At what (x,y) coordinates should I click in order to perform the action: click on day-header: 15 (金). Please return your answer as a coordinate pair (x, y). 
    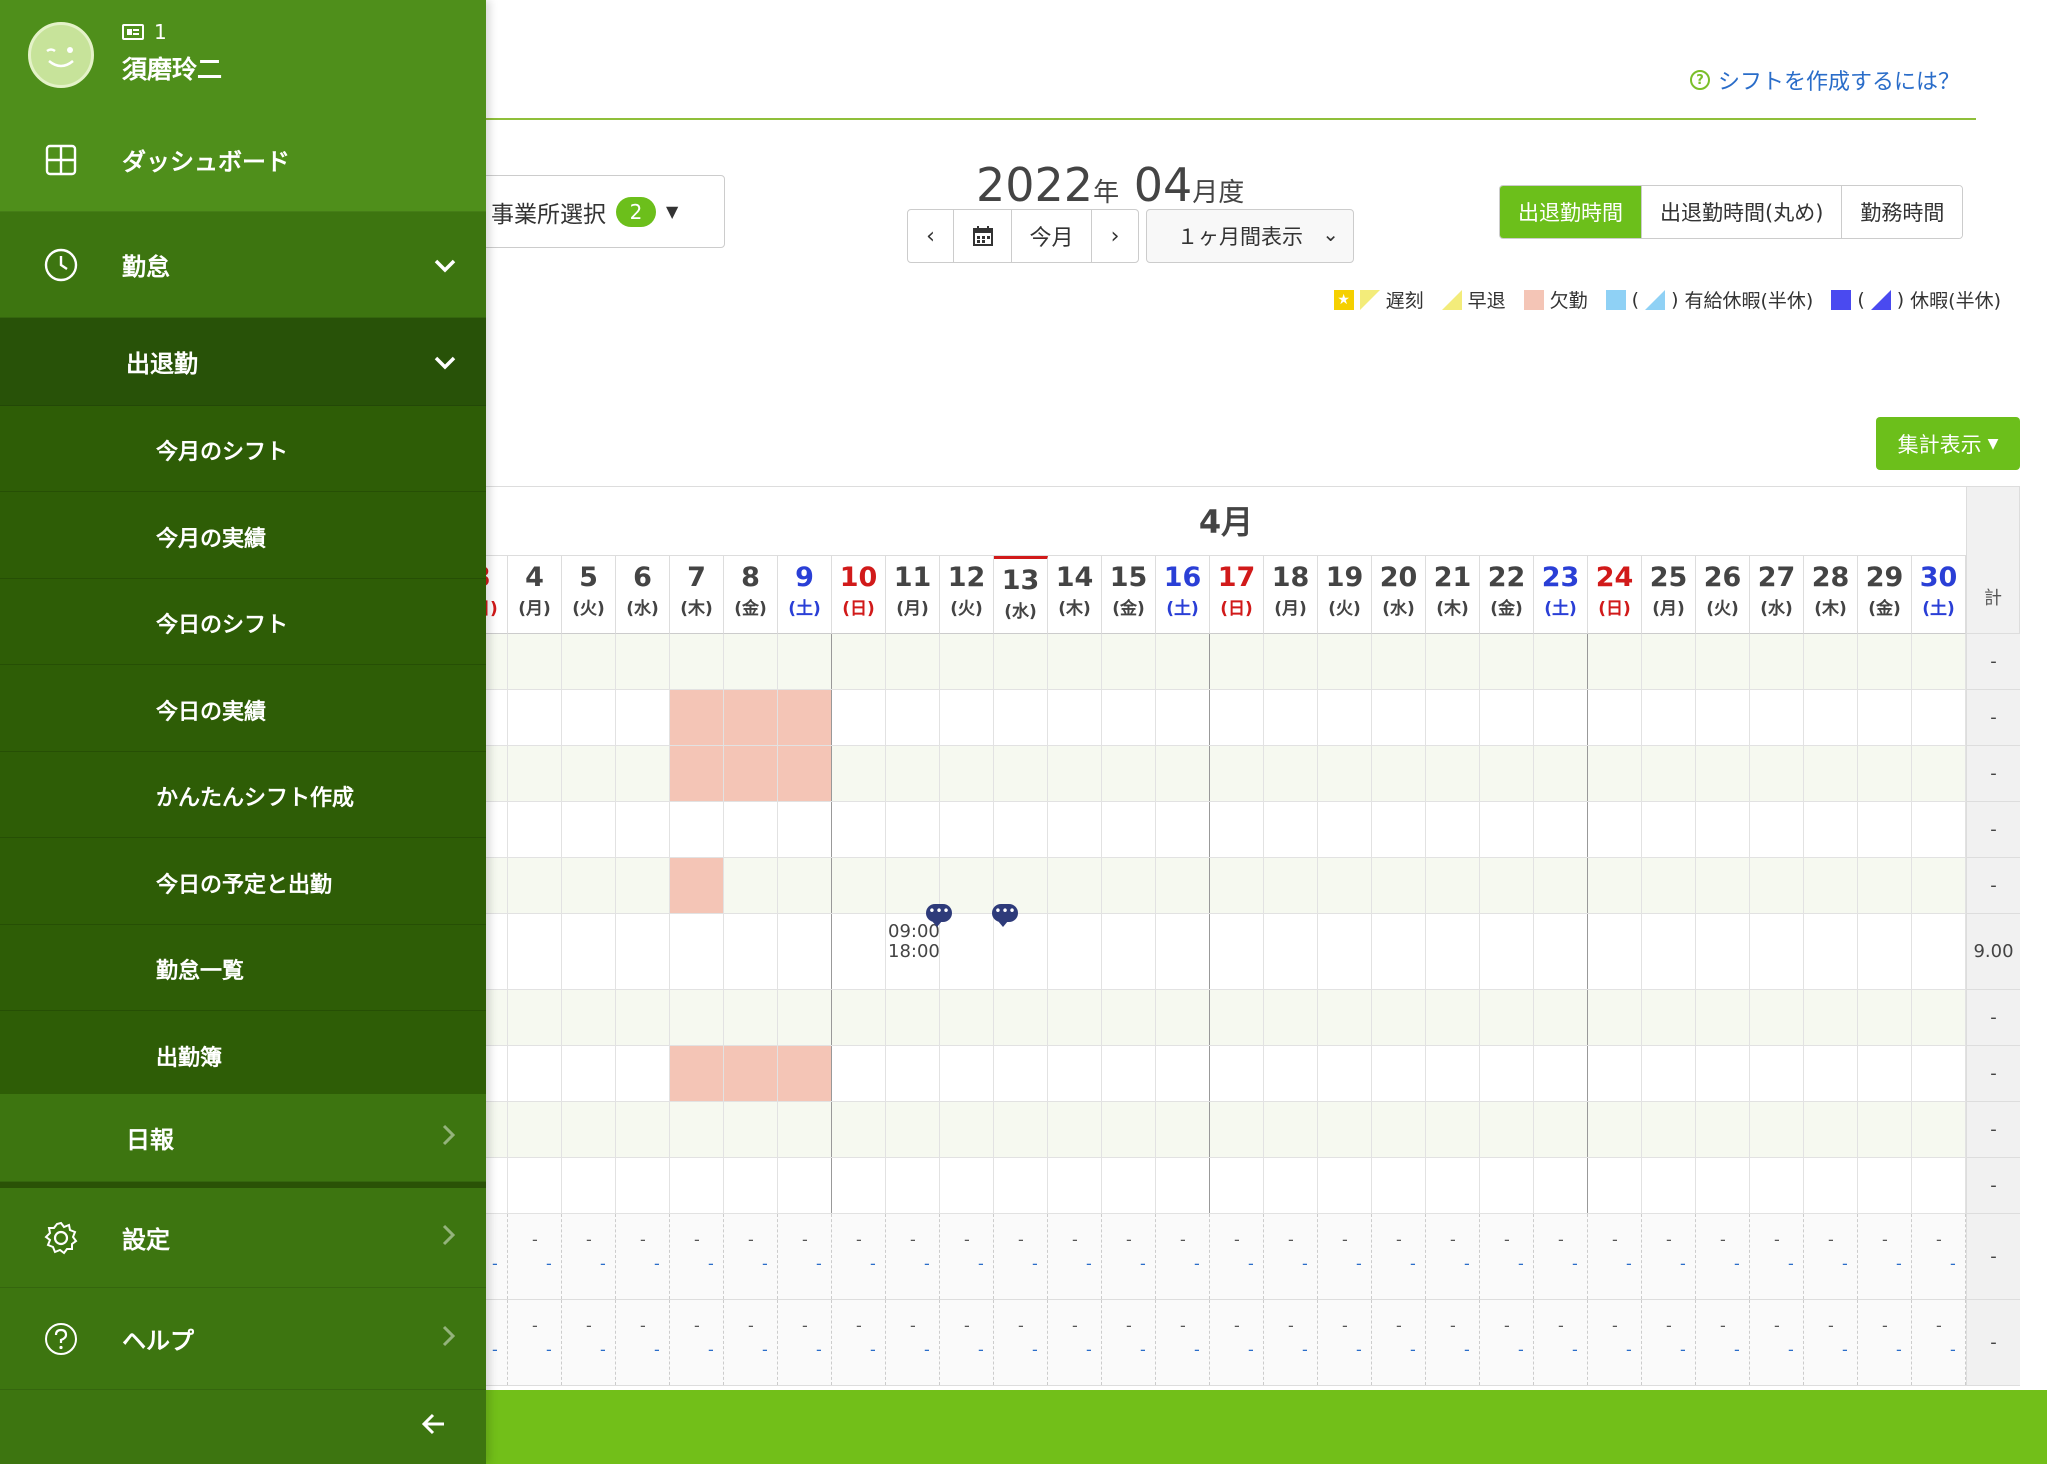
    Looking at the image, I should click on (1129, 595).